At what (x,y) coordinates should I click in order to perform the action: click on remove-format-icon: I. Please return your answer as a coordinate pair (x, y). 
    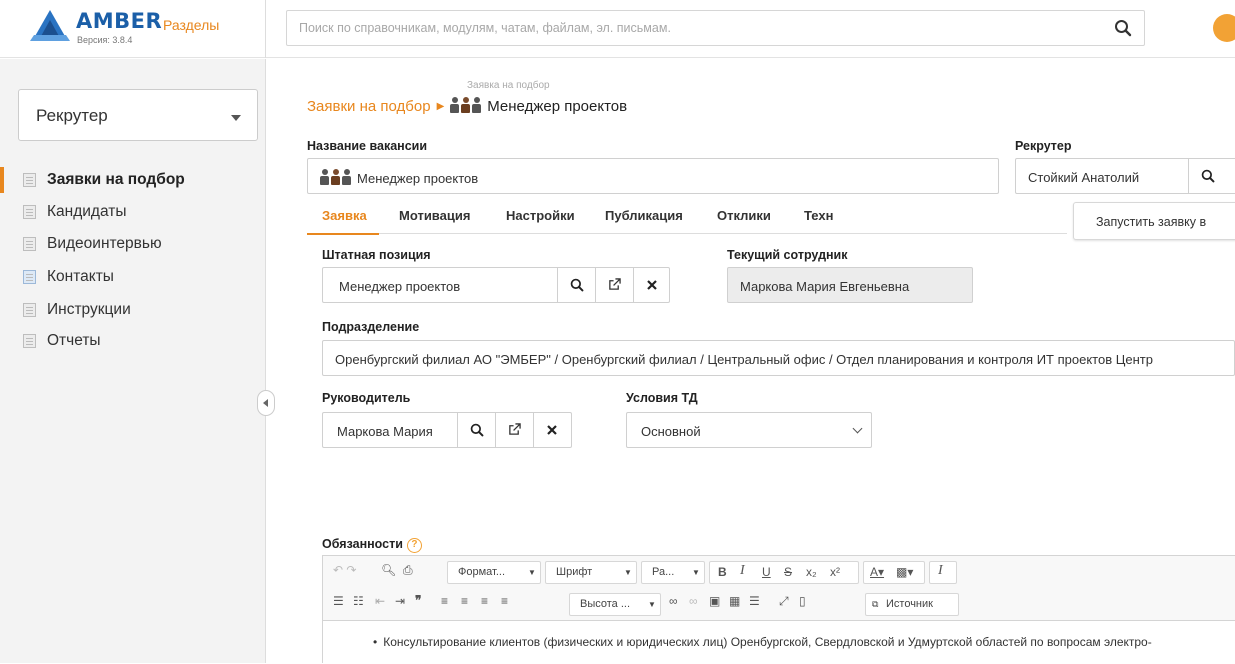
    Looking at the image, I should click on (940, 570).